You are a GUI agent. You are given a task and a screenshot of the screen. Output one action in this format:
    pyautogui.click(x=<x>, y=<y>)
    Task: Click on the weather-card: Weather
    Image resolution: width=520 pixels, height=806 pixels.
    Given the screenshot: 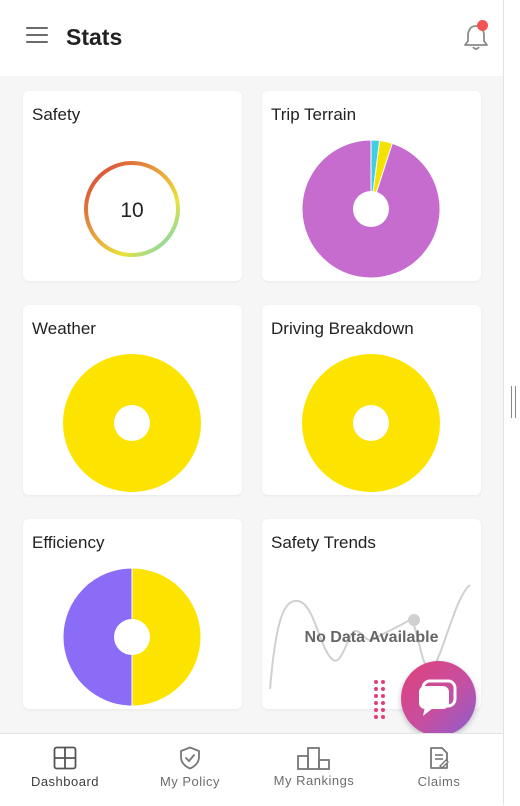 What is the action you would take?
    pyautogui.click(x=132, y=400)
    